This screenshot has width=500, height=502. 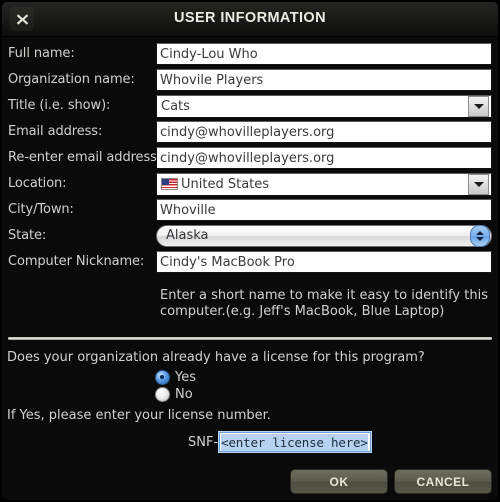 I want to click on license-number-input: <enter license here>, so click(x=295, y=442).